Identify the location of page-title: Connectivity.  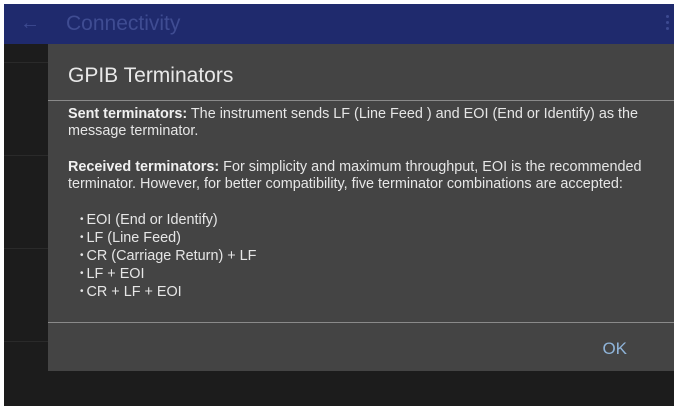
(123, 23).